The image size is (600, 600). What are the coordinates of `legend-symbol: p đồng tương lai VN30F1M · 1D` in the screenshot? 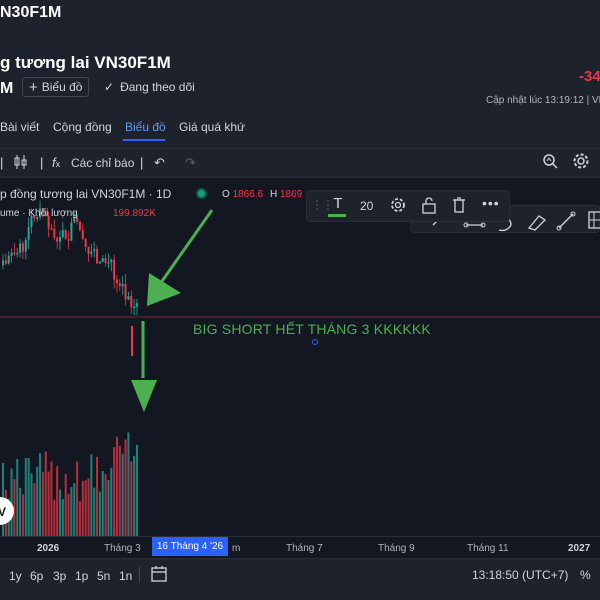 It's located at (85, 194).